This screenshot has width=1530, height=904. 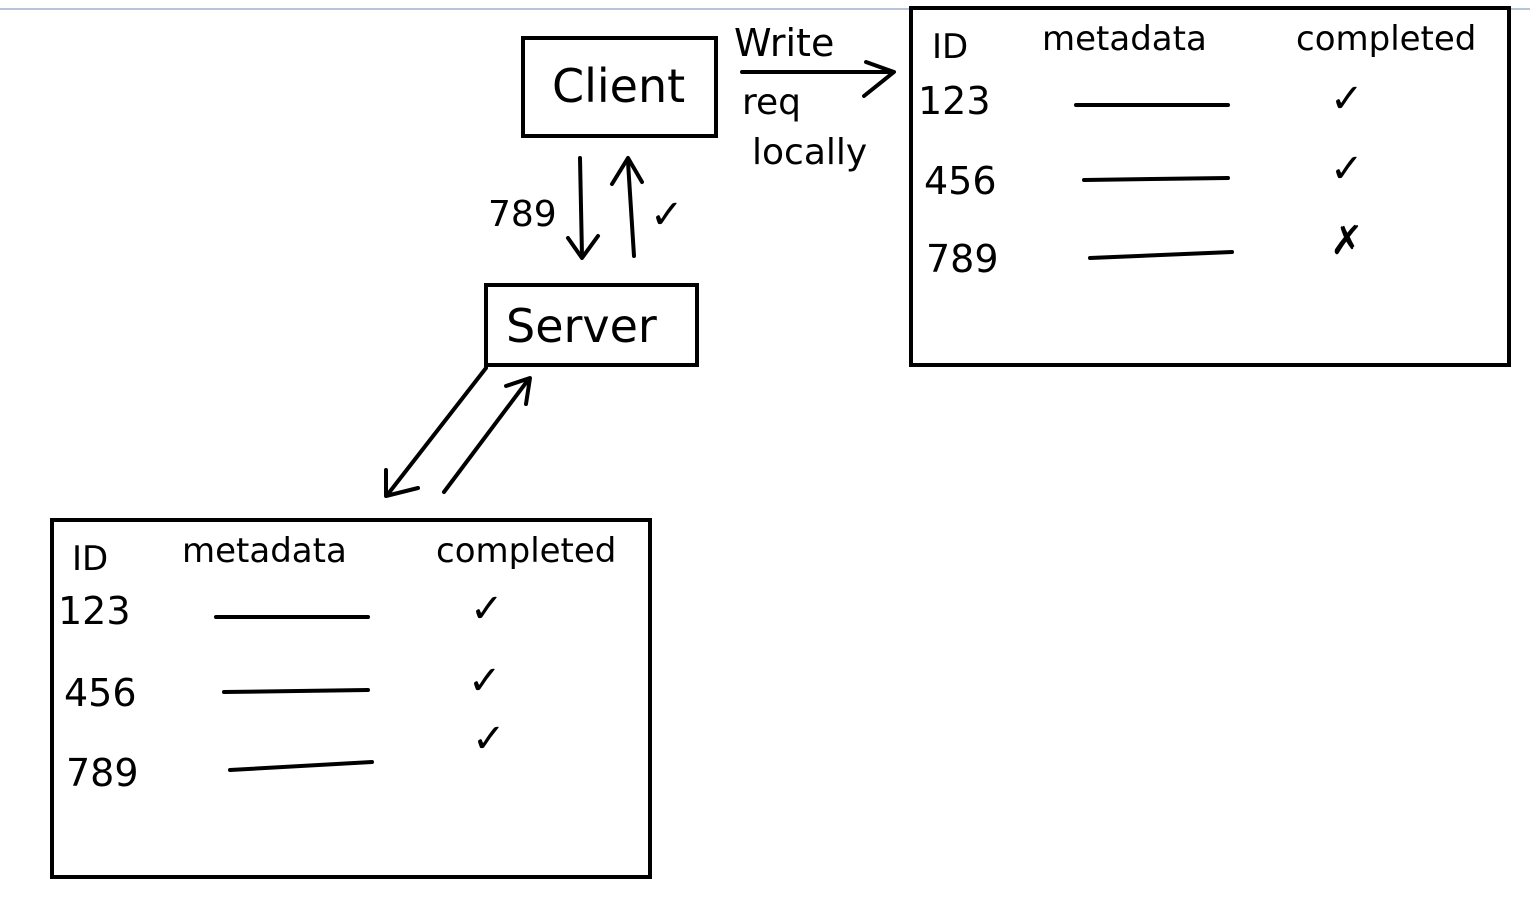 What do you see at coordinates (94, 611) in the screenshot?
I see `server-row-1-id: 123` at bounding box center [94, 611].